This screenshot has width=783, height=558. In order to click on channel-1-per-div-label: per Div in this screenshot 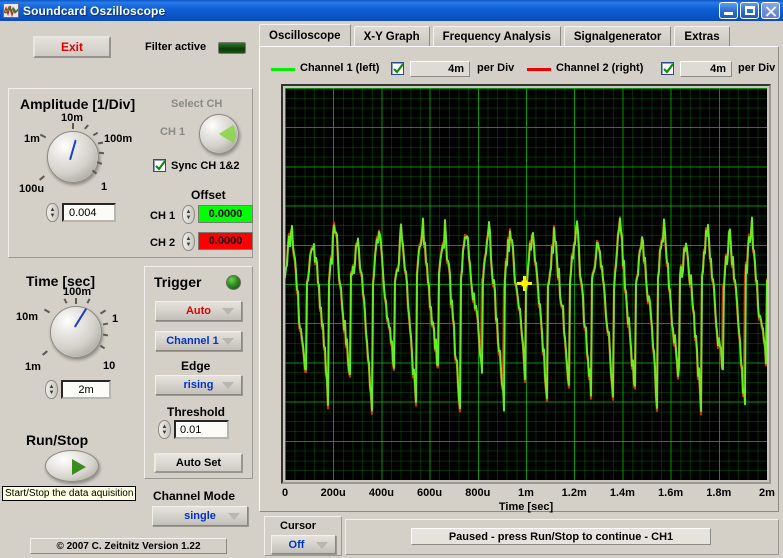, I will do `click(496, 68)`.